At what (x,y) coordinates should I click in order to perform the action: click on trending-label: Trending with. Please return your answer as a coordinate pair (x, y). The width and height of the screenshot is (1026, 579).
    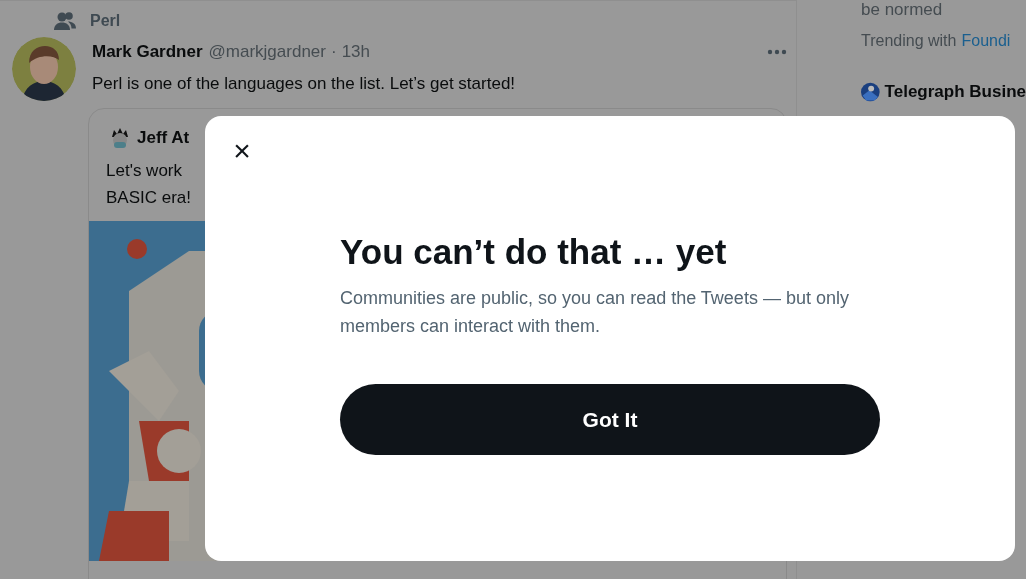
    Looking at the image, I should click on (909, 41).